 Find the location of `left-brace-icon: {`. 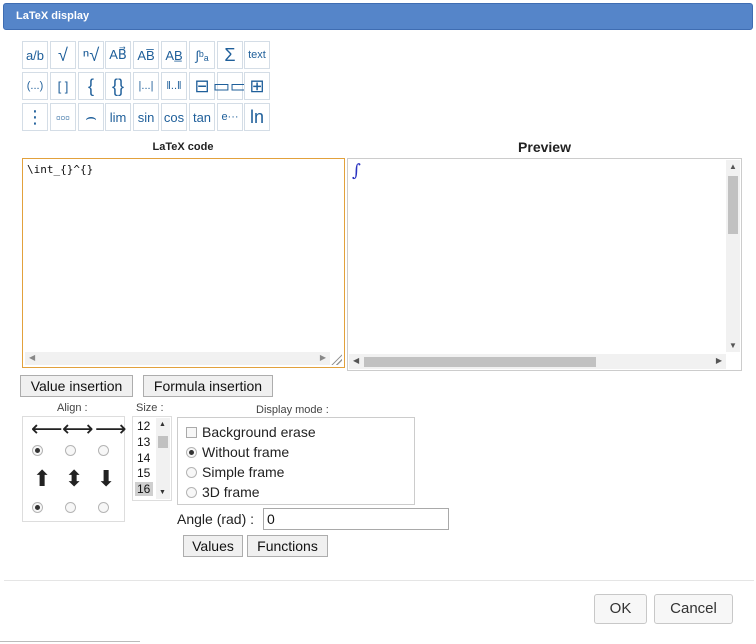

left-brace-icon: { is located at coordinates (91, 86).